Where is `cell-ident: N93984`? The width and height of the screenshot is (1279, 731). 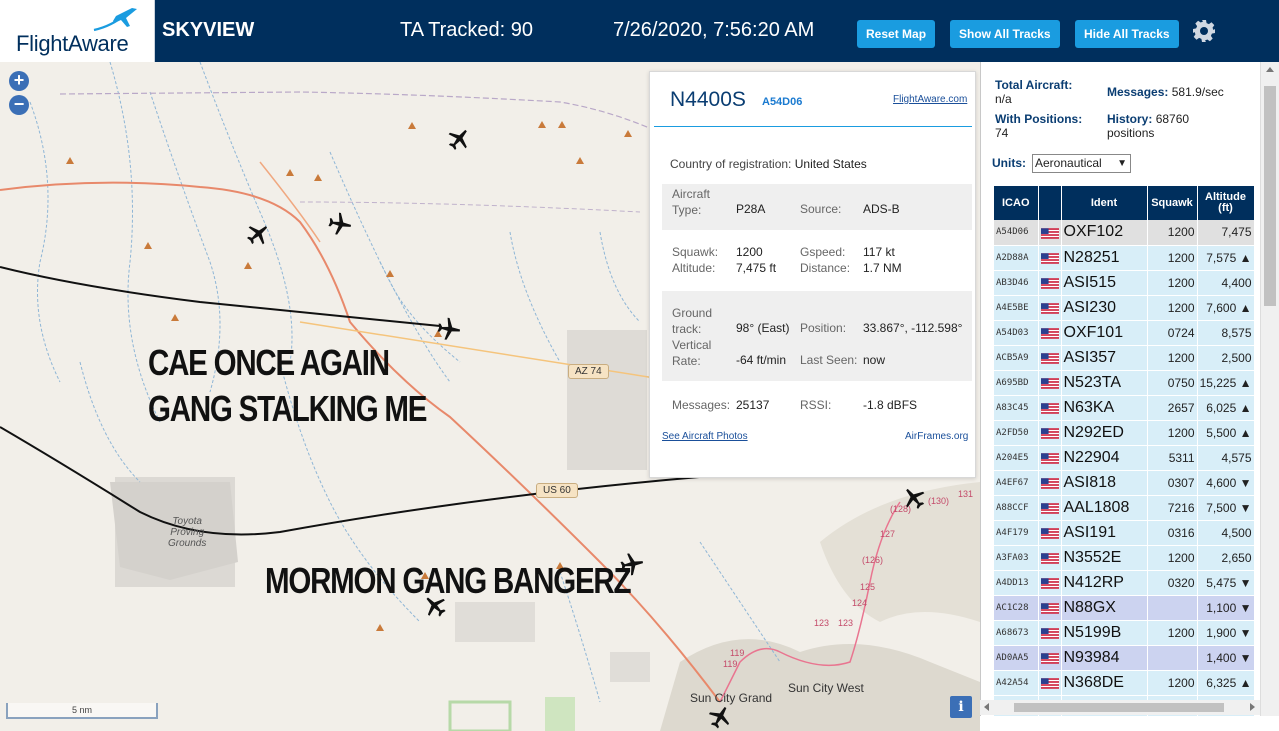
cell-ident: N93984 is located at coordinates (1104, 658).